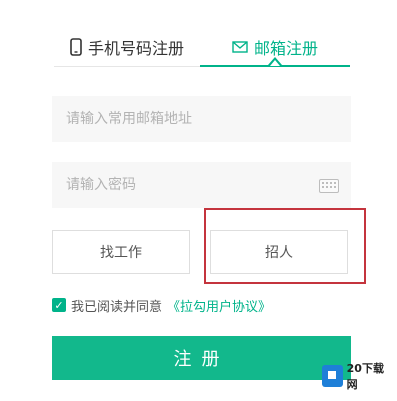 Image resolution: width=397 pixels, height=401 pixels. I want to click on tab-phone-label: 手机号码注册, so click(135, 48).